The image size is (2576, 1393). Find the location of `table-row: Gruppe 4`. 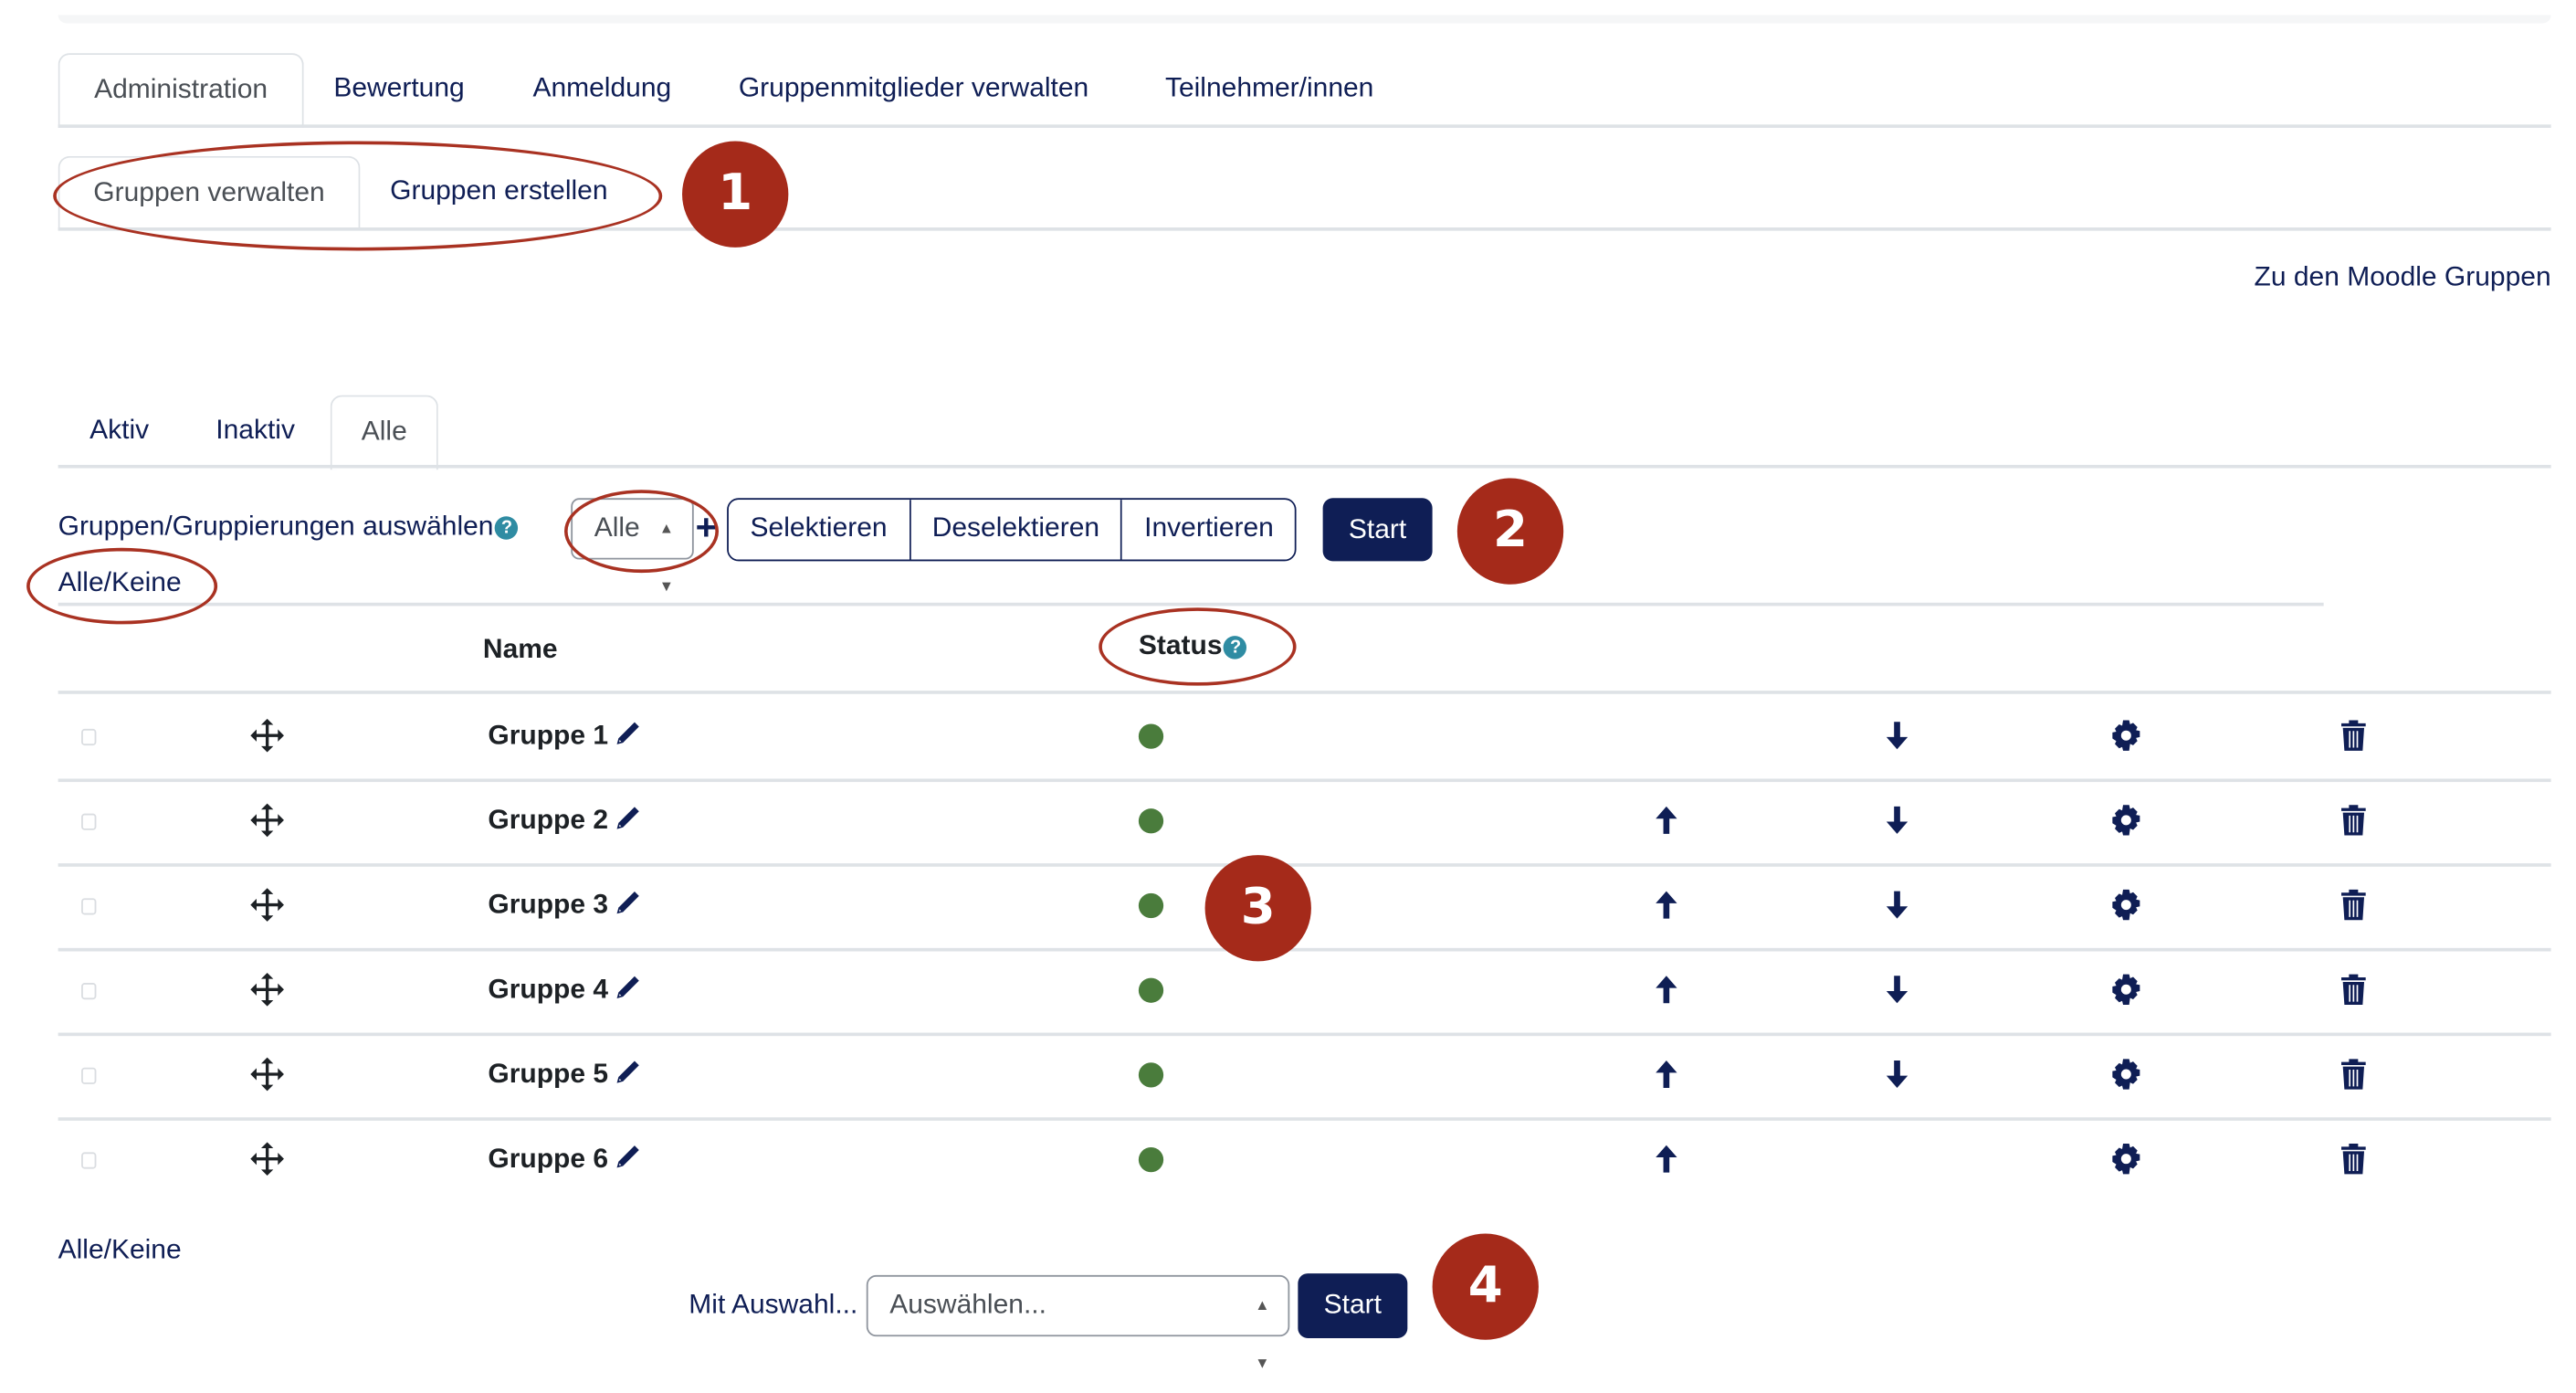

table-row: Gruppe 4 is located at coordinates (1304, 992).